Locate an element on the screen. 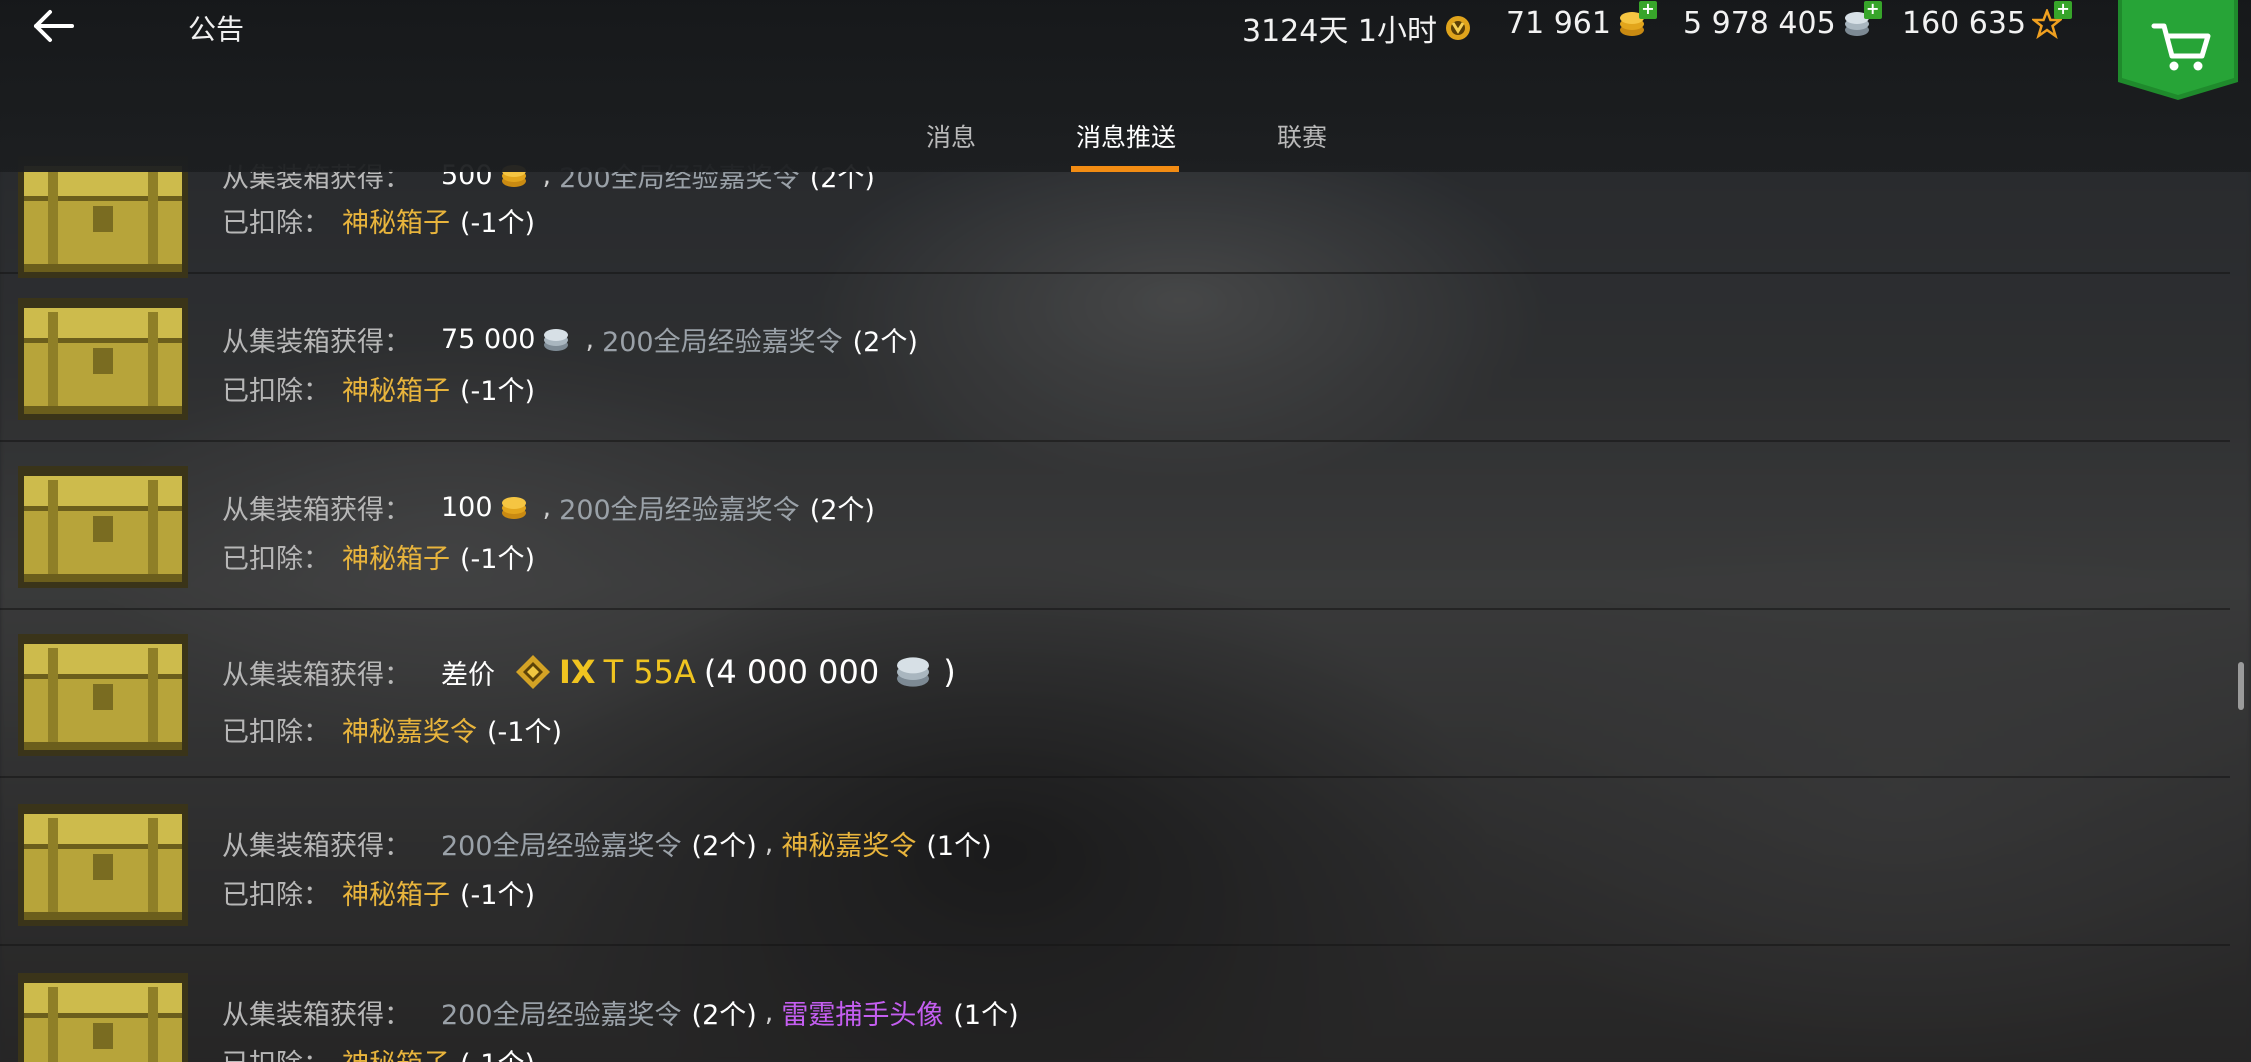  gold-balance: 71 961 + is located at coordinates (1581, 20).